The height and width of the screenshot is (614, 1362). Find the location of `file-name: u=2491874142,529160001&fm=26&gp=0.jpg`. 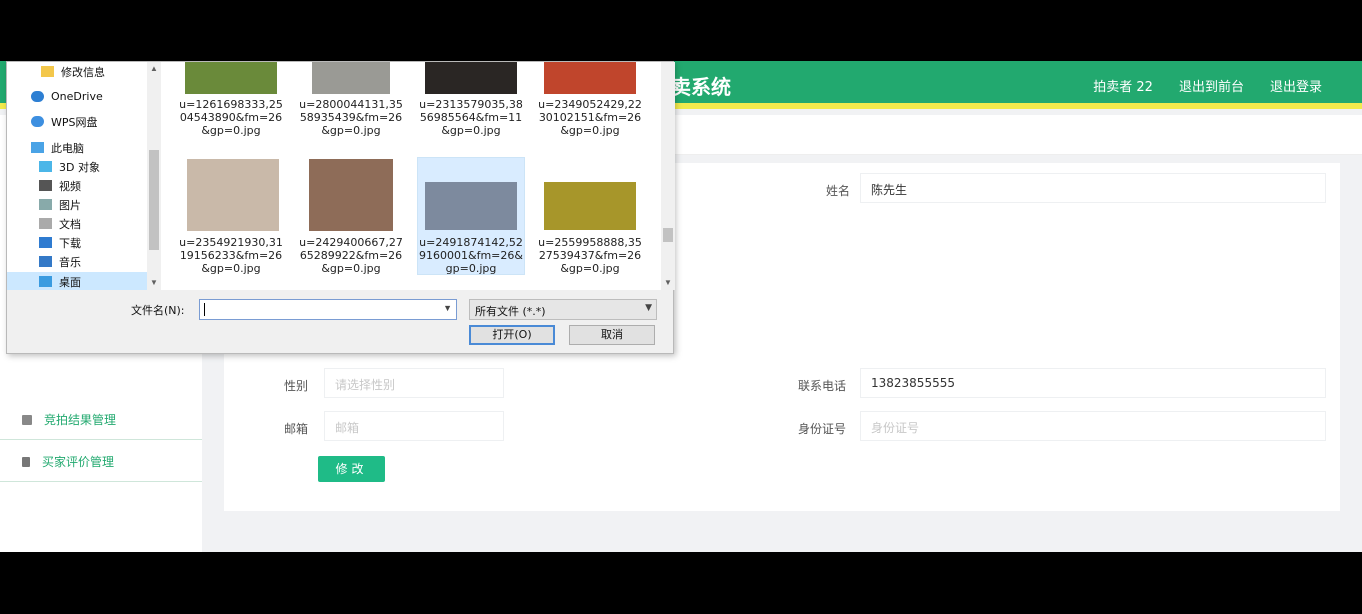

file-name: u=2491874142,529160001&fm=26&gp=0.jpg is located at coordinates (471, 255).